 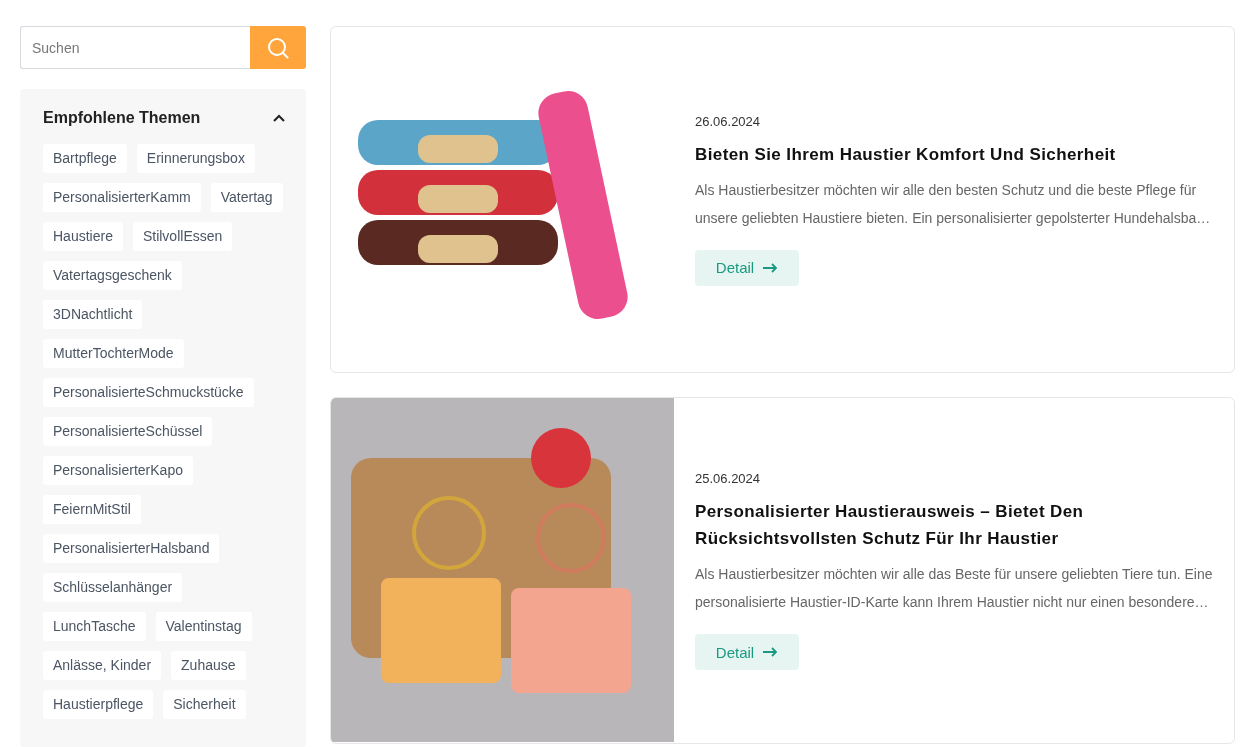 I want to click on topic-tag: Anlässe, Kinder, so click(x=102, y=665).